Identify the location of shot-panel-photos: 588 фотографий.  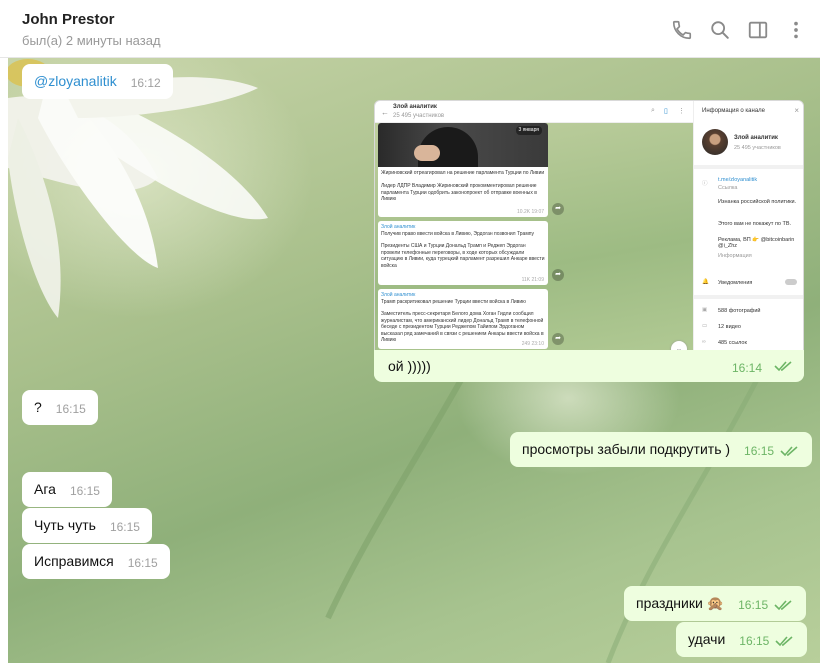
(739, 311).